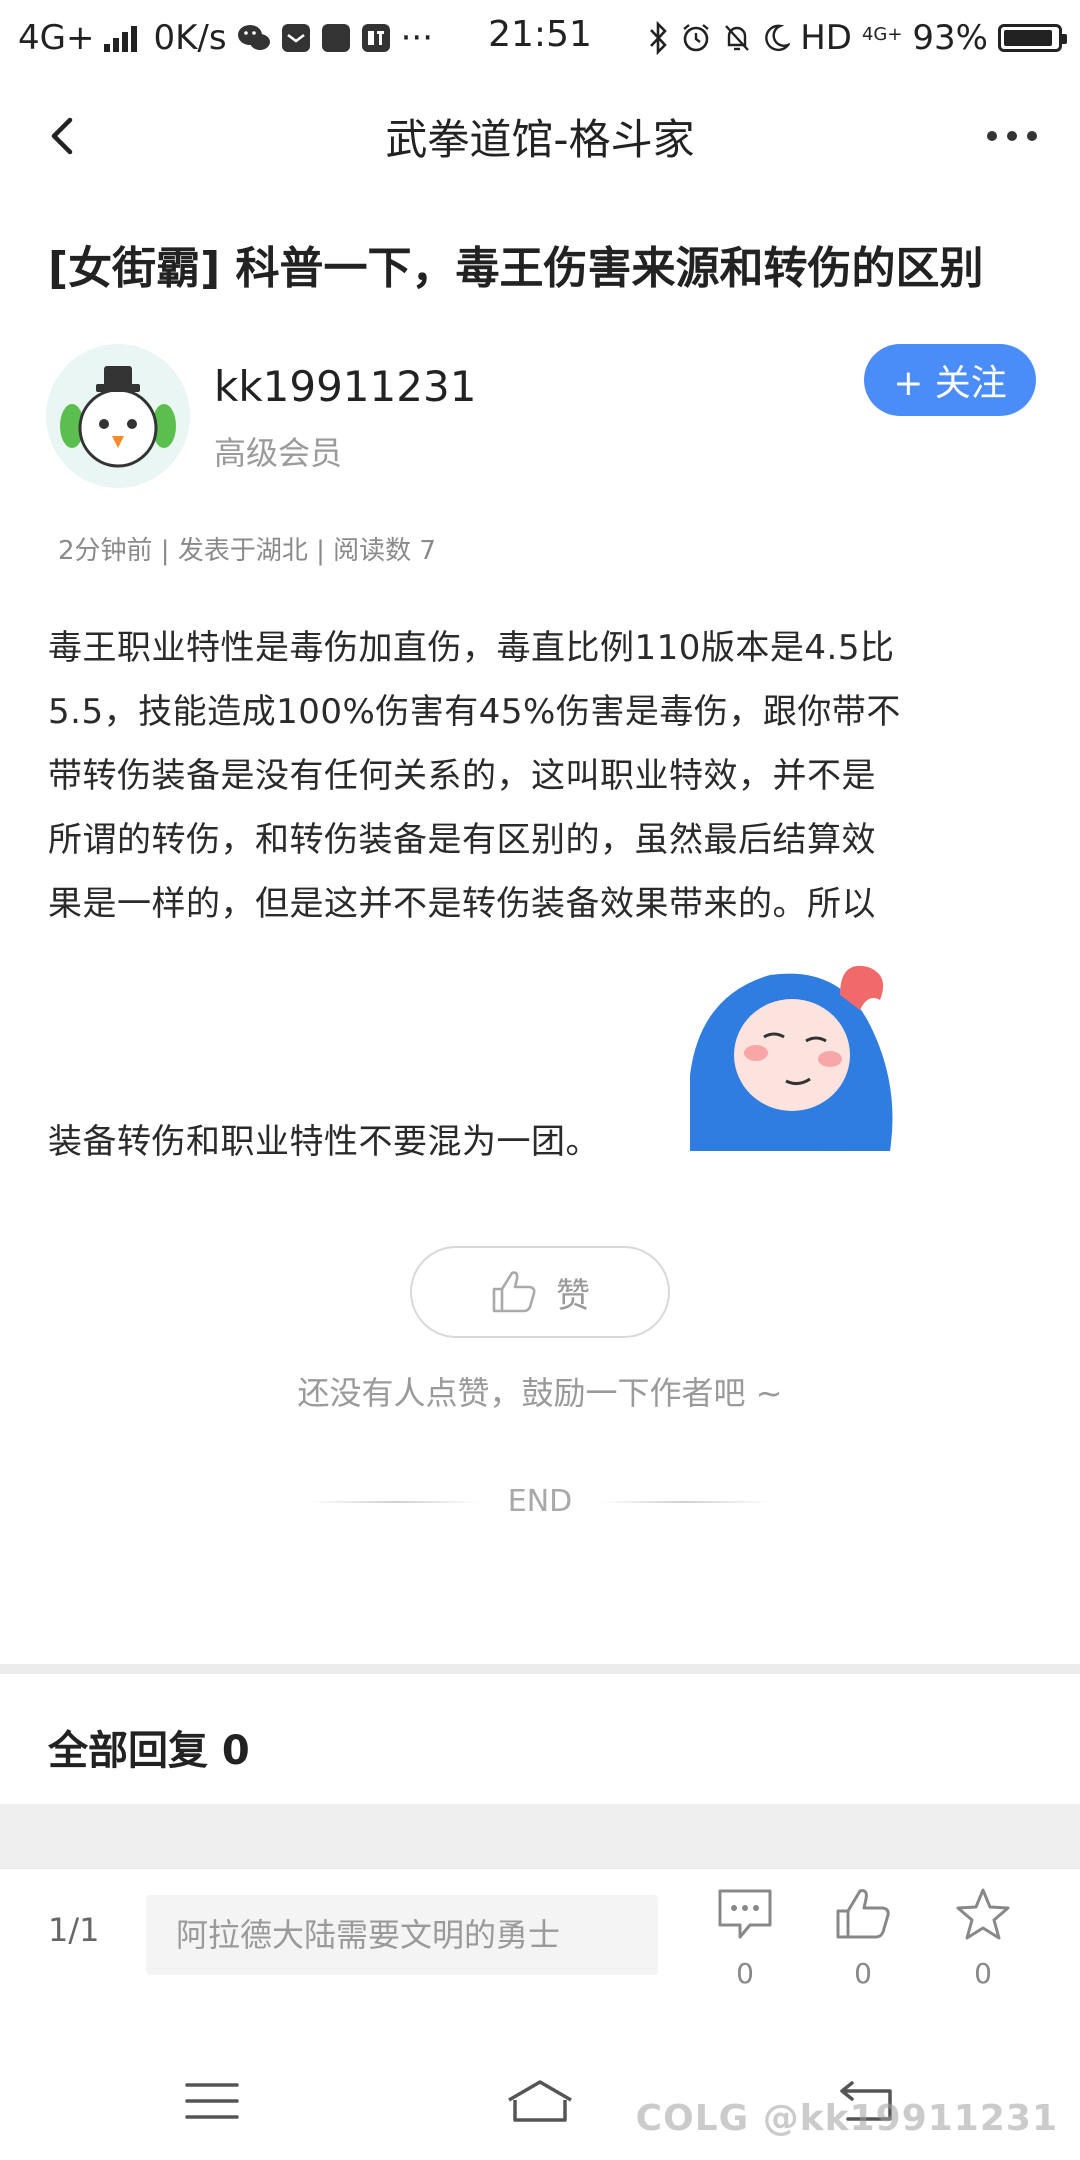 Image resolution: width=1080 pixels, height=2160 pixels. I want to click on watermark: COLG @kk19911231, so click(846, 2118).